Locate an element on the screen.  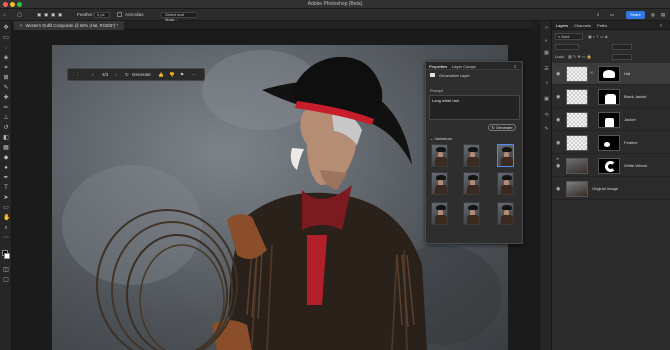
anti-alias-checkbox is located at coordinates (119, 14).